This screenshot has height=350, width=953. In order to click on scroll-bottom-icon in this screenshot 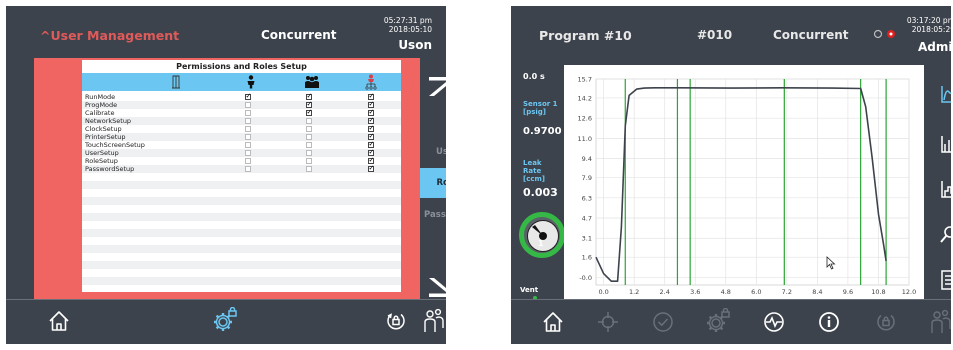, I will do `click(436, 287)`.